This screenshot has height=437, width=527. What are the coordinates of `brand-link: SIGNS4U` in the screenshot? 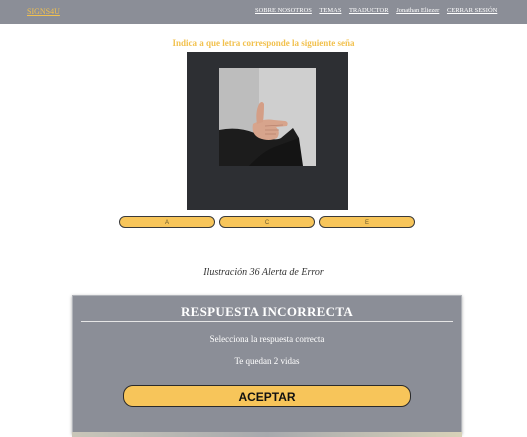 It's located at (43, 11).